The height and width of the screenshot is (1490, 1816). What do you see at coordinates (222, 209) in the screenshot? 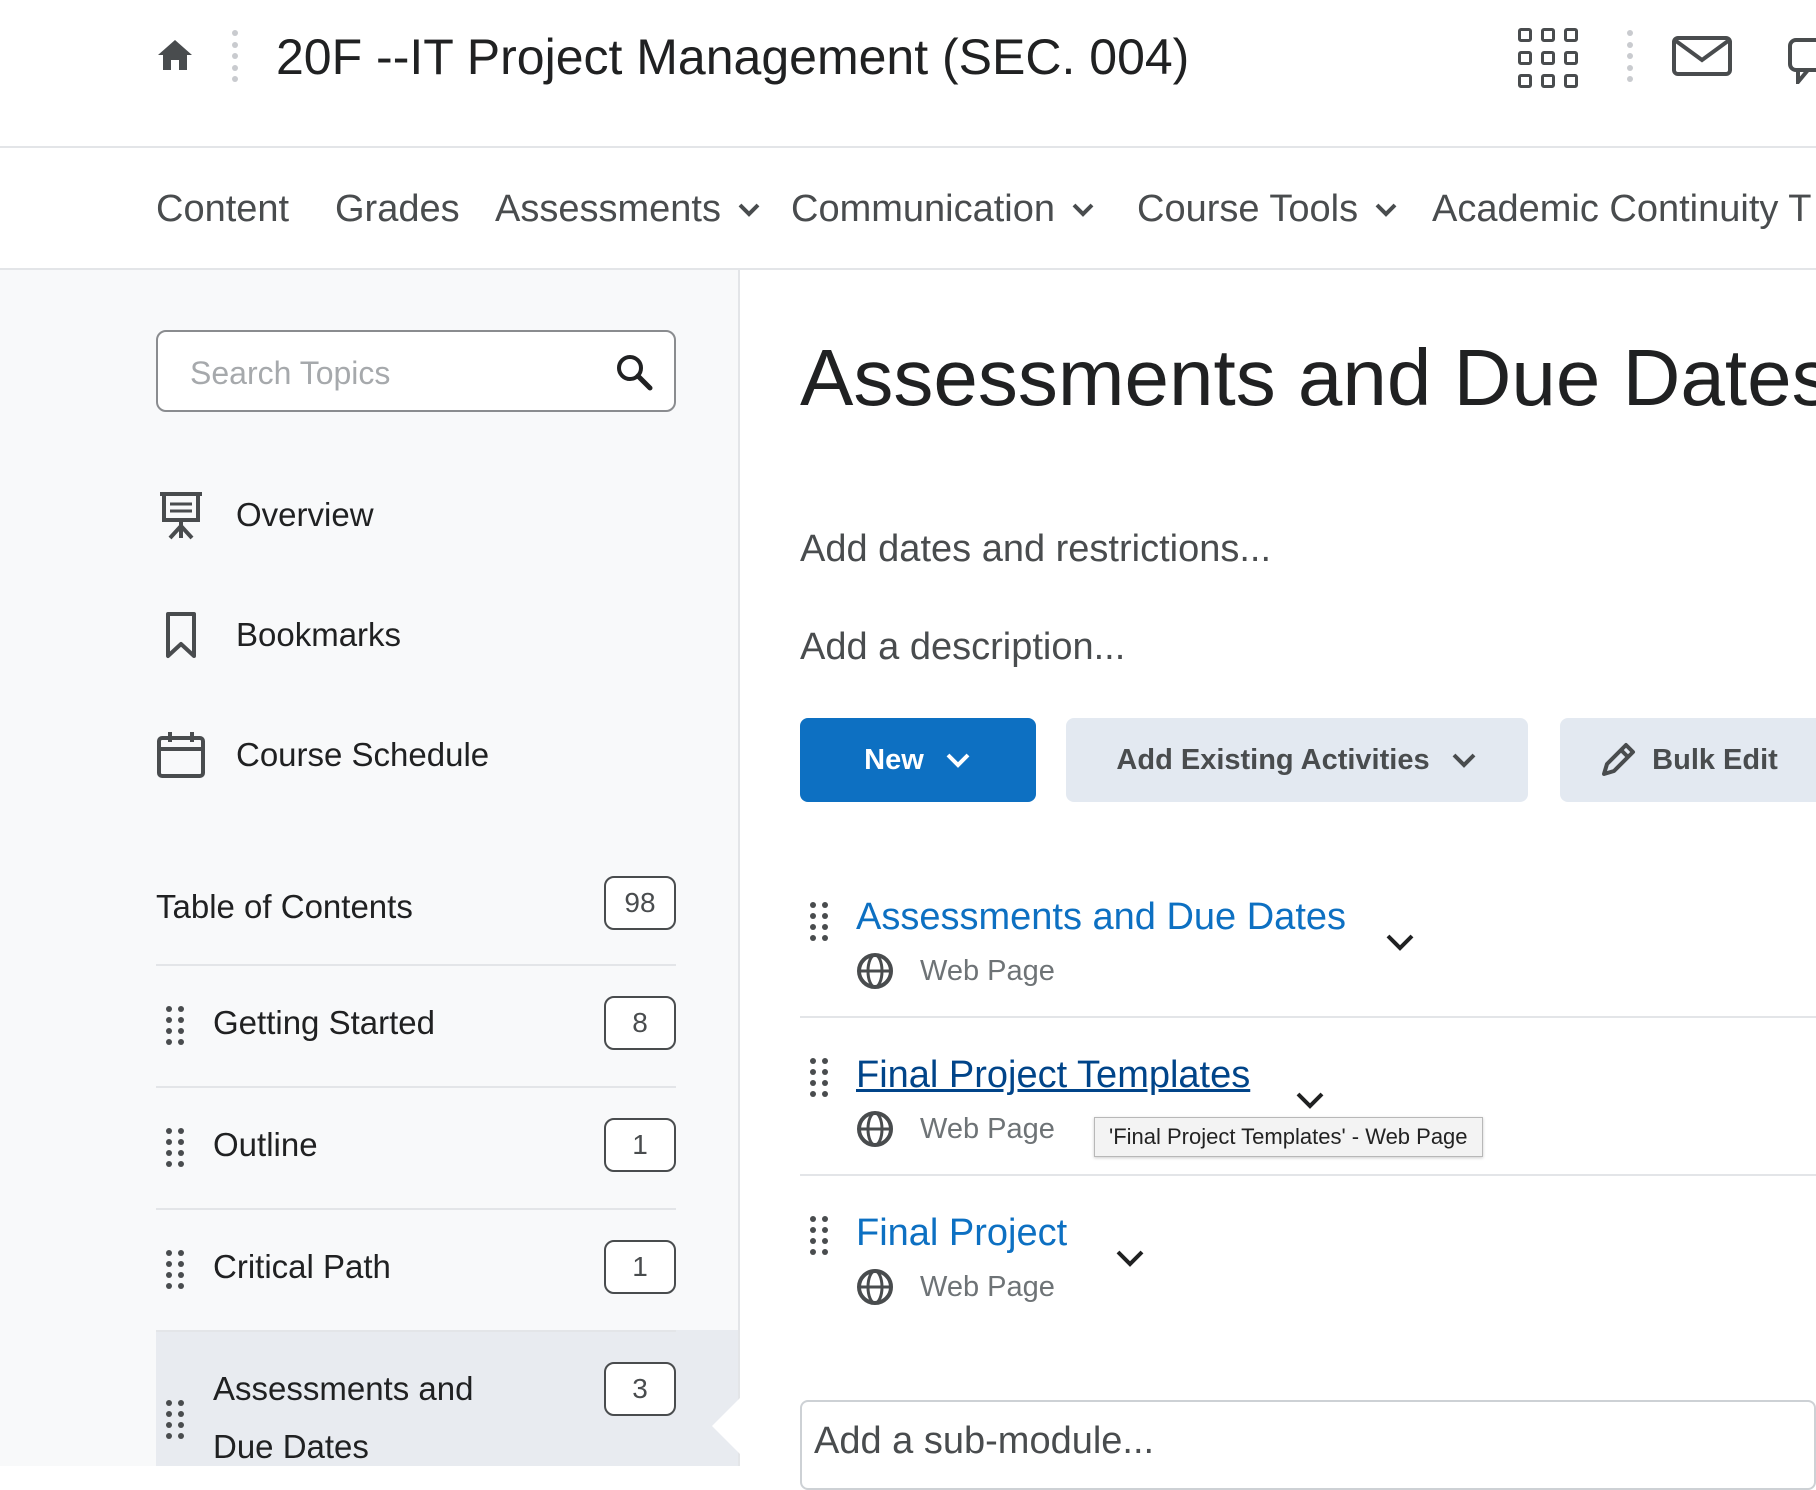
I see `nav-content: Content` at bounding box center [222, 209].